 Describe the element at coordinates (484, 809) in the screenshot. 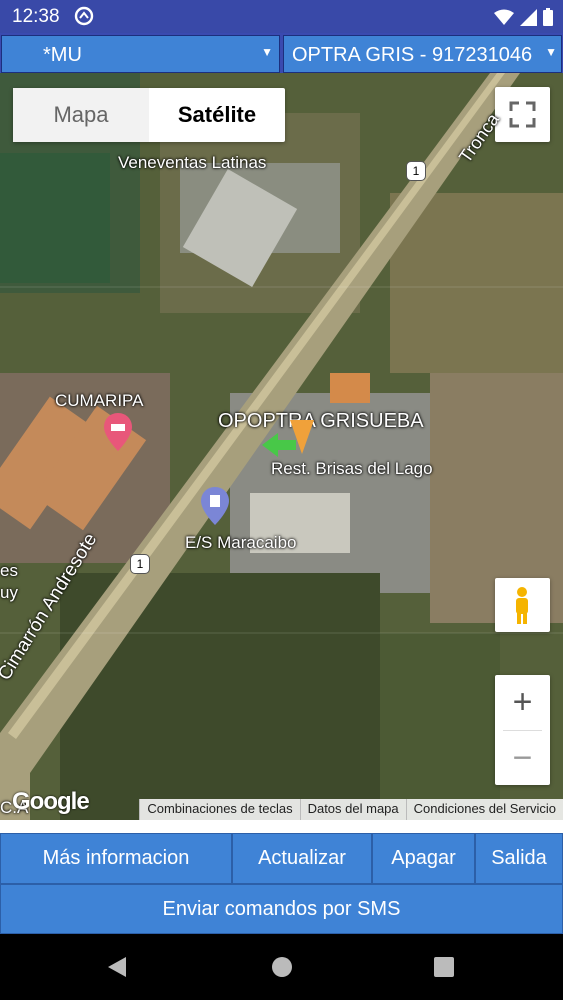

I see `terms-link: Condiciones del Servicio` at that location.